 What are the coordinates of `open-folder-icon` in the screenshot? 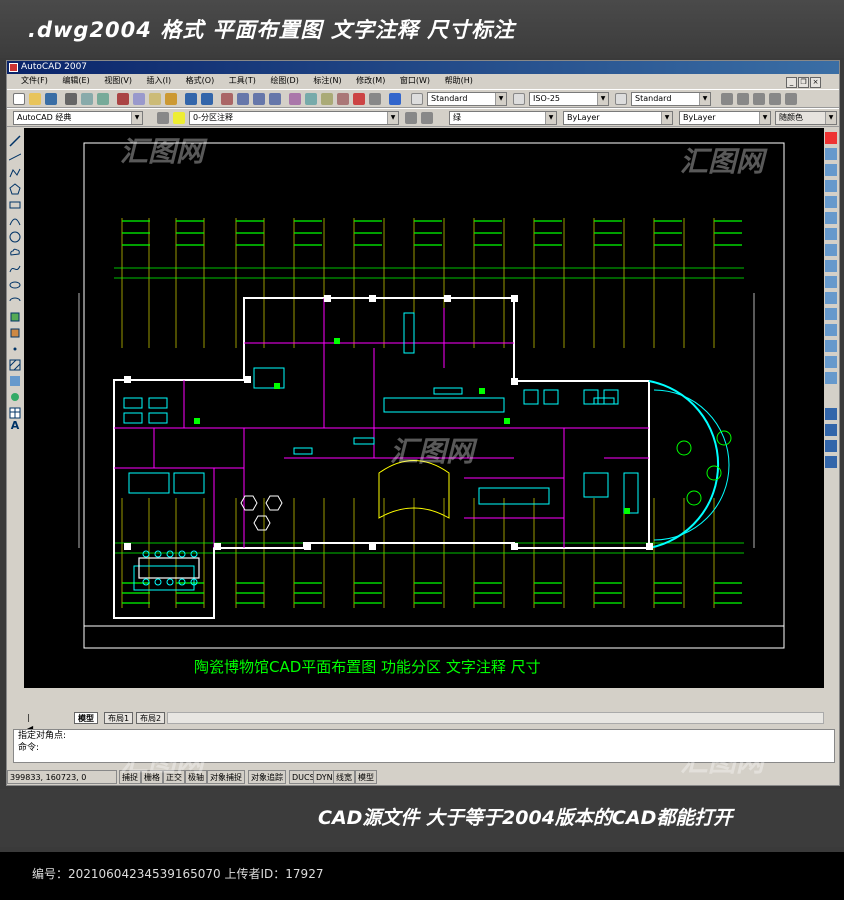 It's located at (35, 99).